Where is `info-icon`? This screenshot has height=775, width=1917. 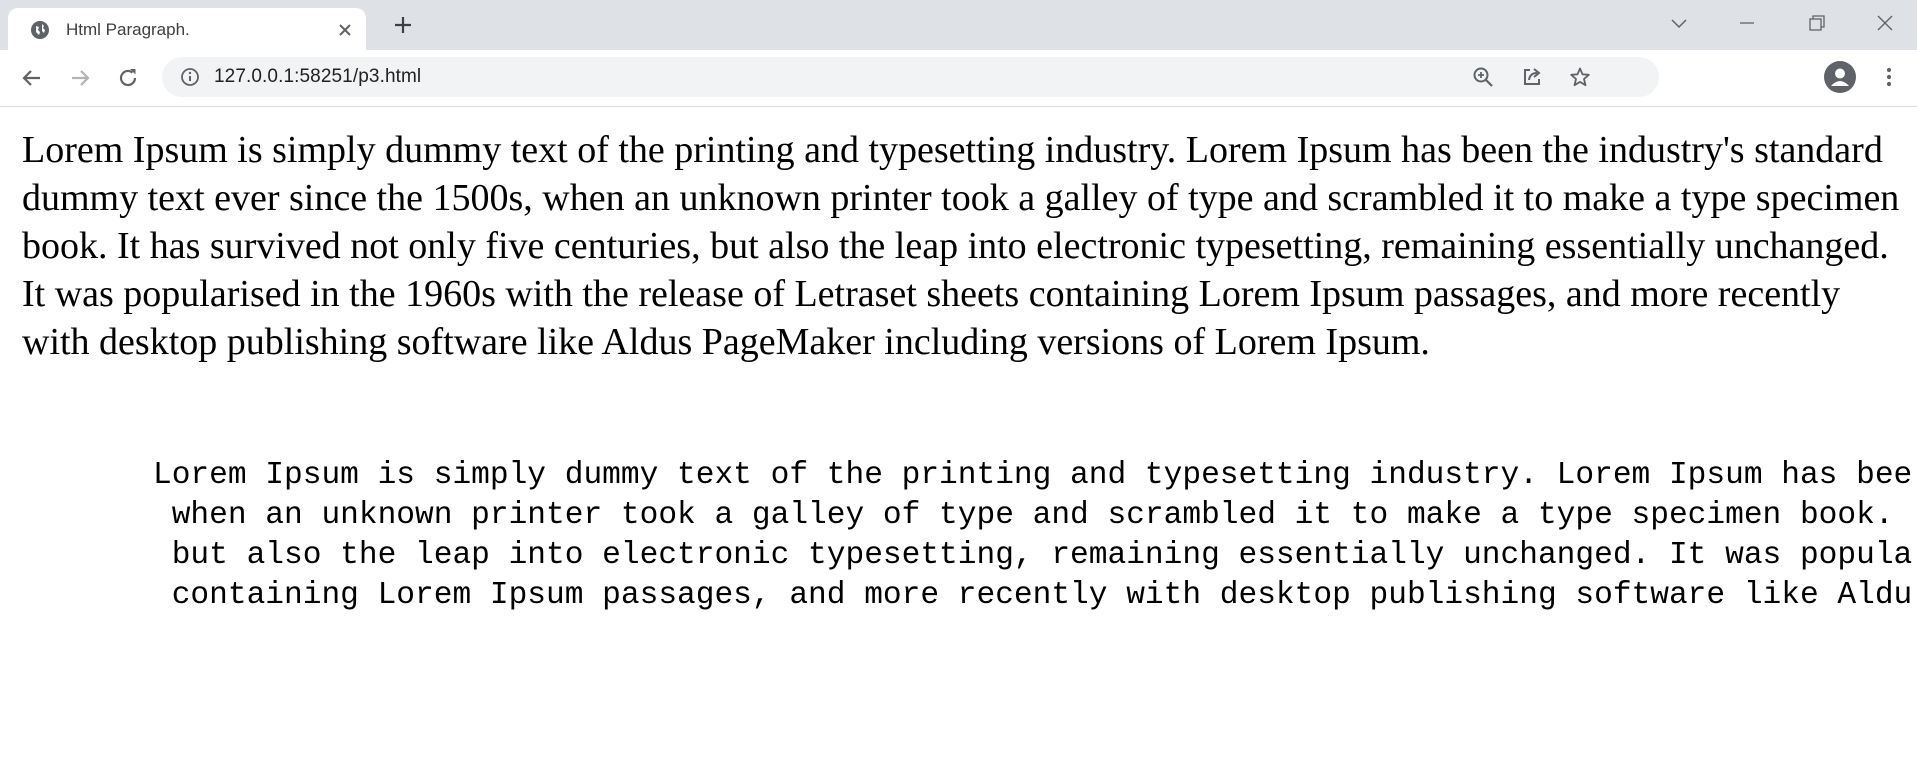 info-icon is located at coordinates (190, 77).